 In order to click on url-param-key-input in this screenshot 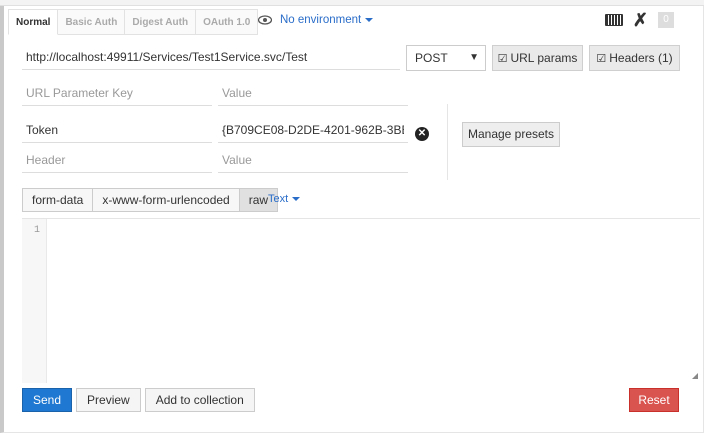, I will do `click(117, 93)`.